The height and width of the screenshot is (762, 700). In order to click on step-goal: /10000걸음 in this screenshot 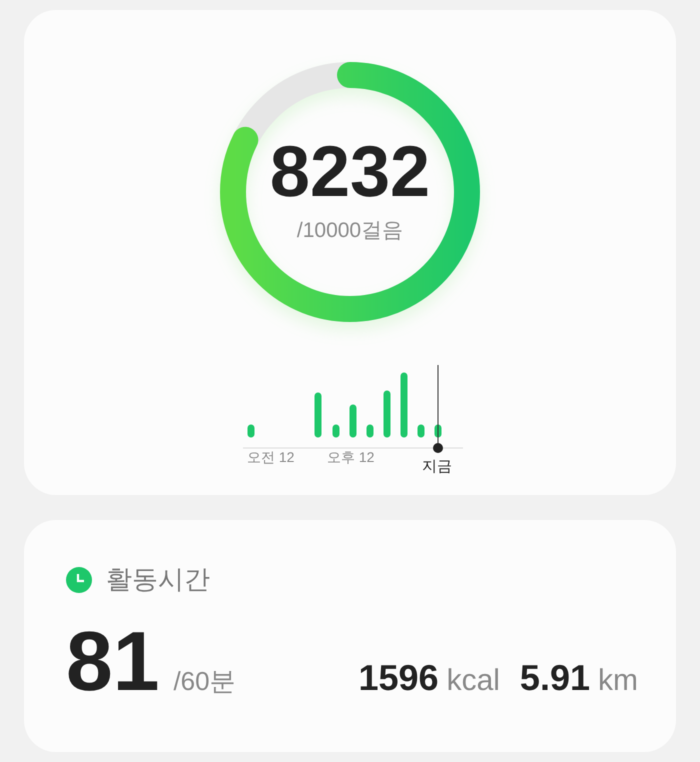, I will do `click(350, 231)`.